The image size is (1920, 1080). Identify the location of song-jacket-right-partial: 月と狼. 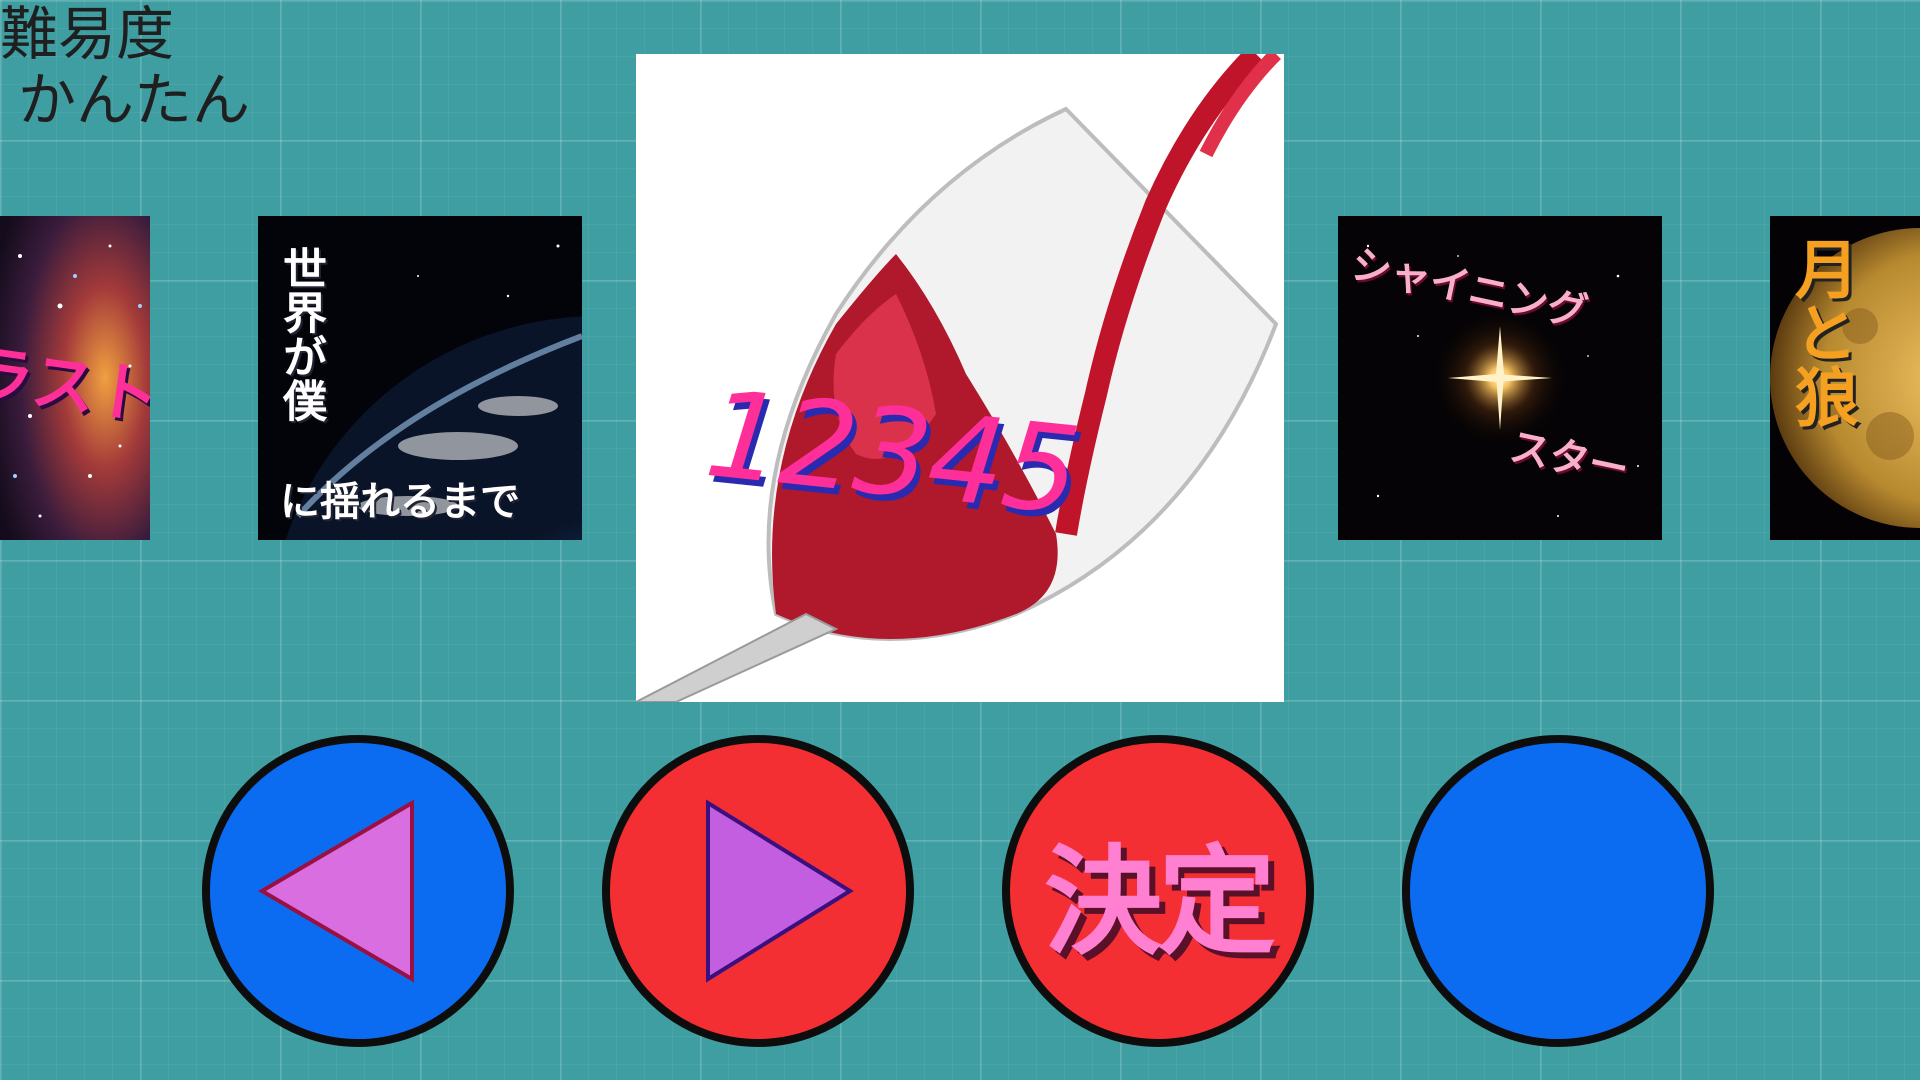
(1845, 378).